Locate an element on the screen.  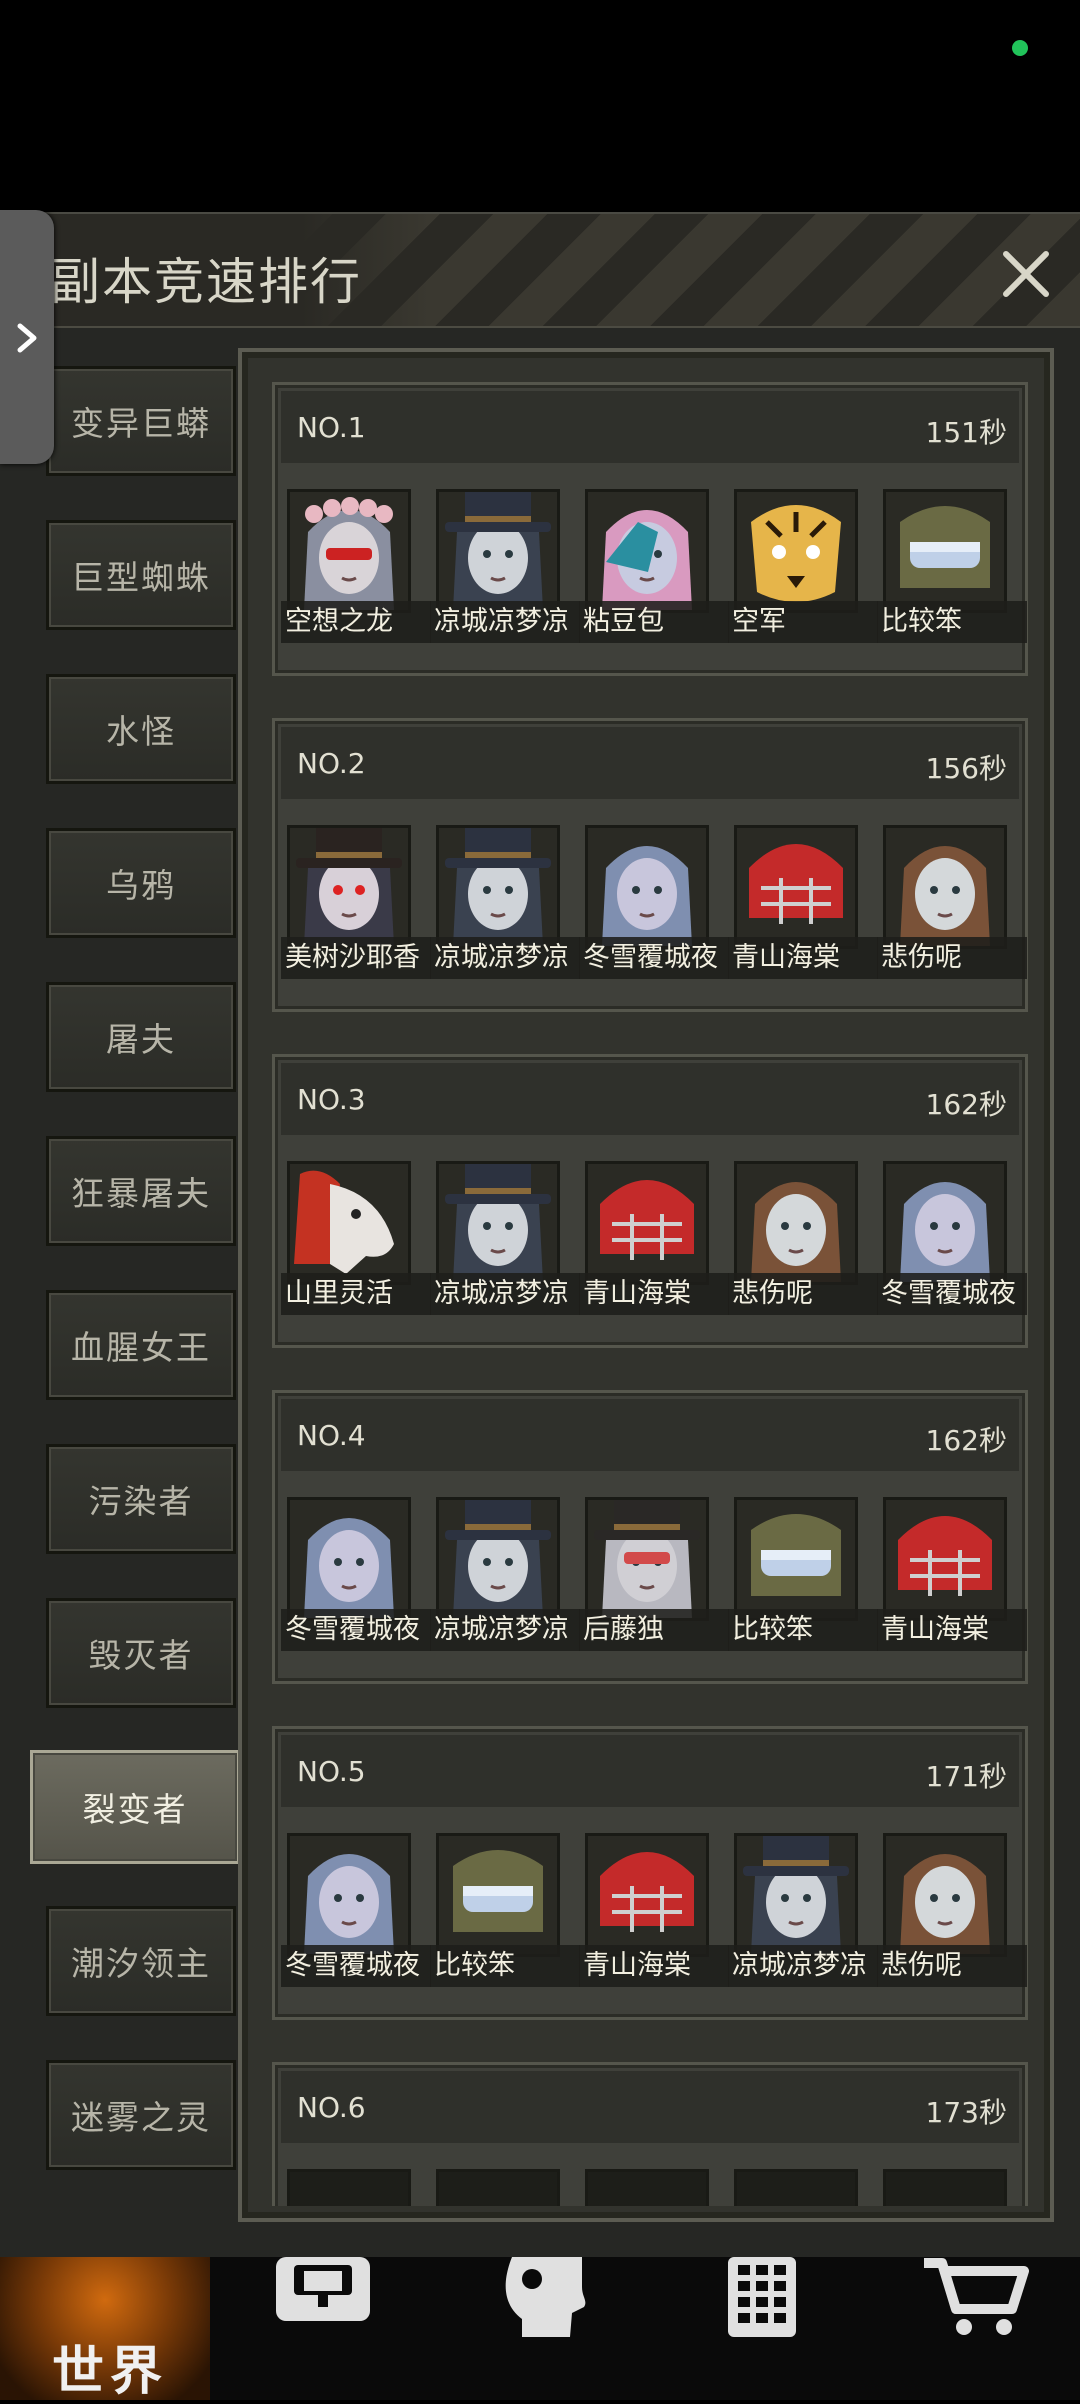
category-item: 迷雾之灵 is located at coordinates (141, 2115).